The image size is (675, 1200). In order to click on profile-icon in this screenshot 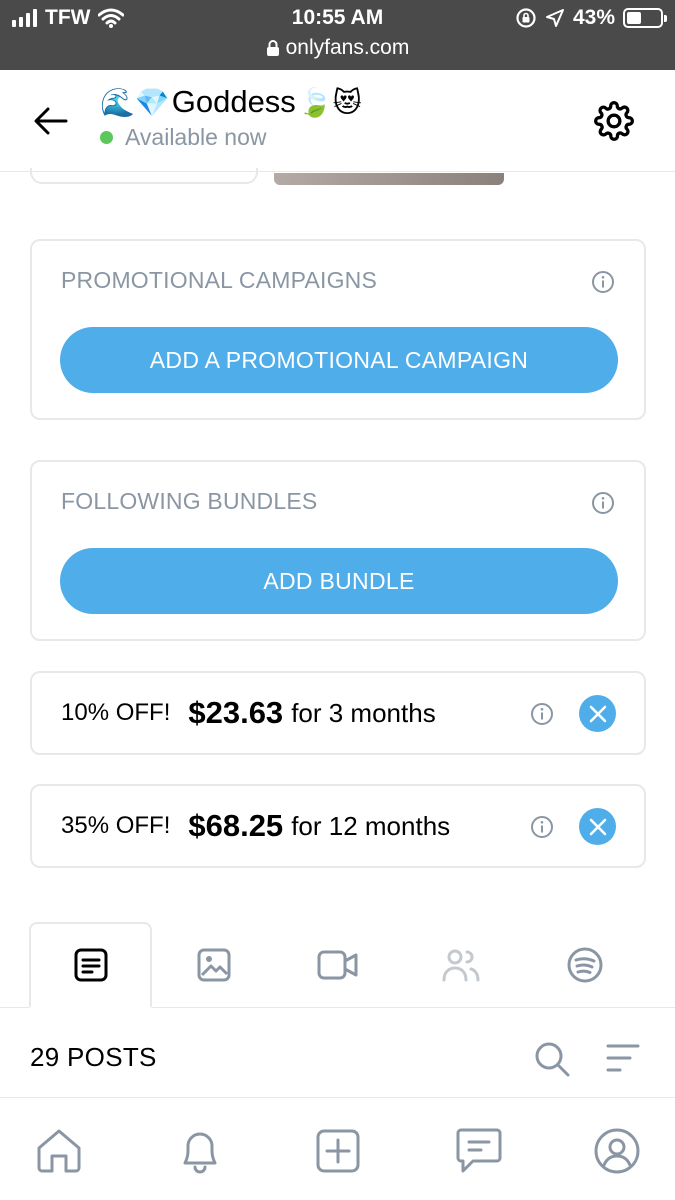, I will do `click(617, 1151)`.